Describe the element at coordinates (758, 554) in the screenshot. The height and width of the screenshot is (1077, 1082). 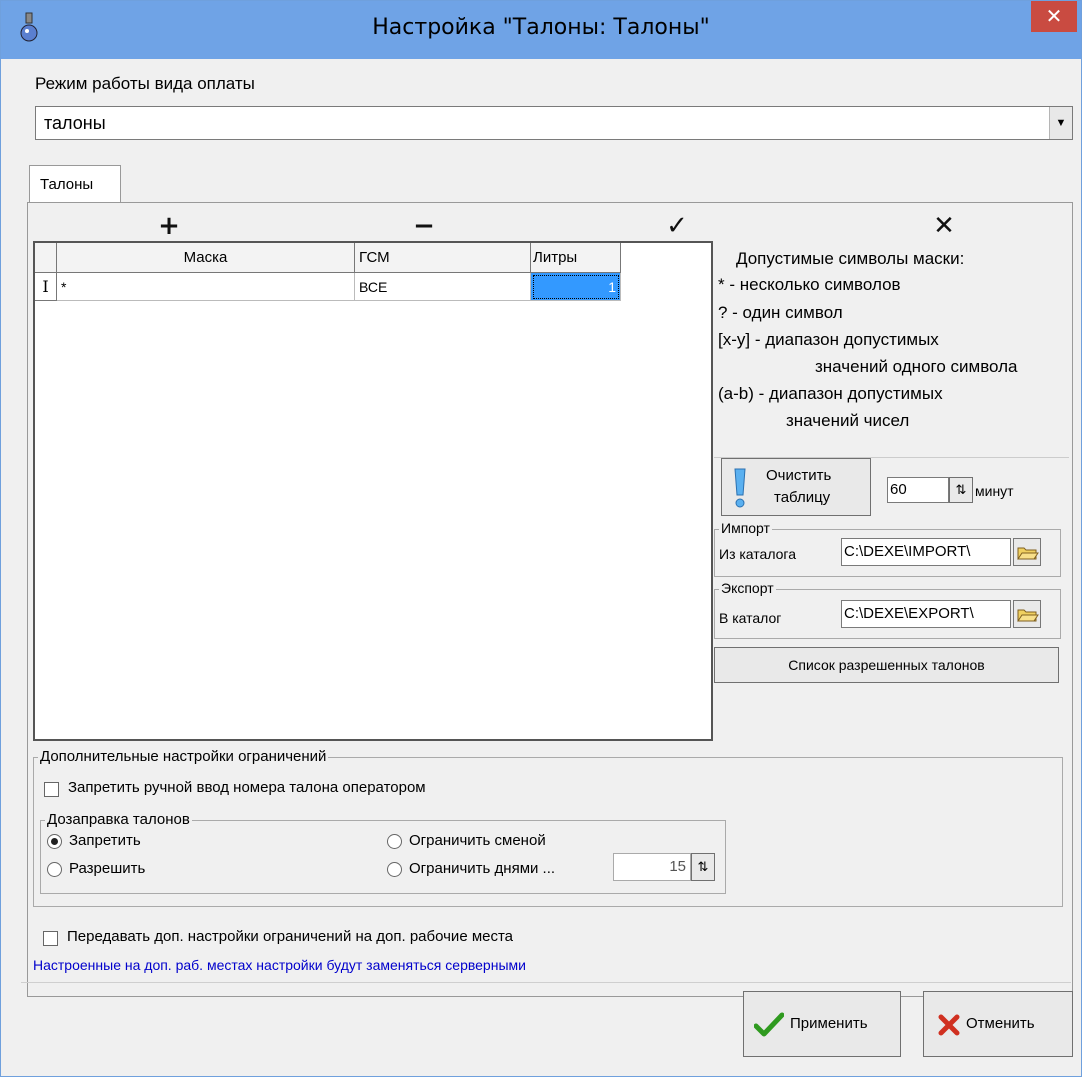
I see `import-label: Из каталога` at that location.